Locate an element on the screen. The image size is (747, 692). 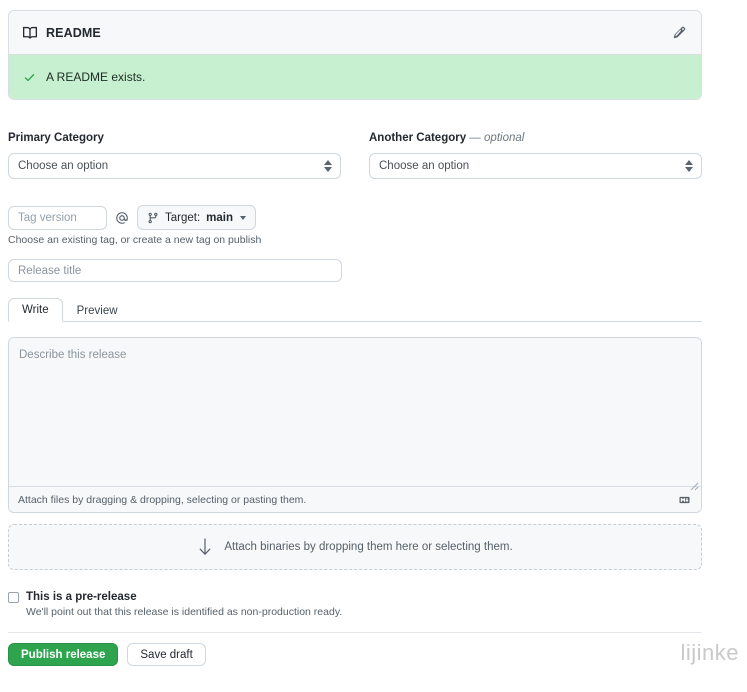
target-branch-button: Target: main is located at coordinates (197, 217).